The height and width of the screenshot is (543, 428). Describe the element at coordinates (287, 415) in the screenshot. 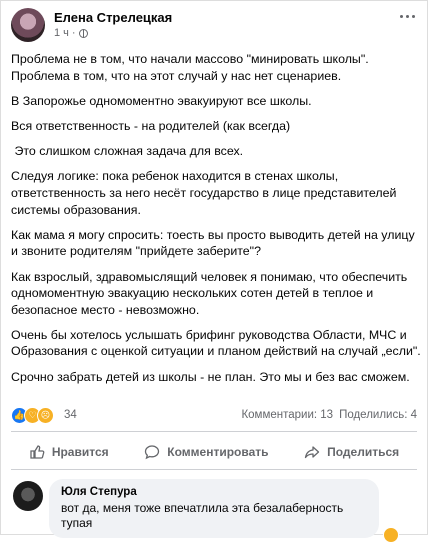

I see `comments-count: Комментарии: 13` at that location.